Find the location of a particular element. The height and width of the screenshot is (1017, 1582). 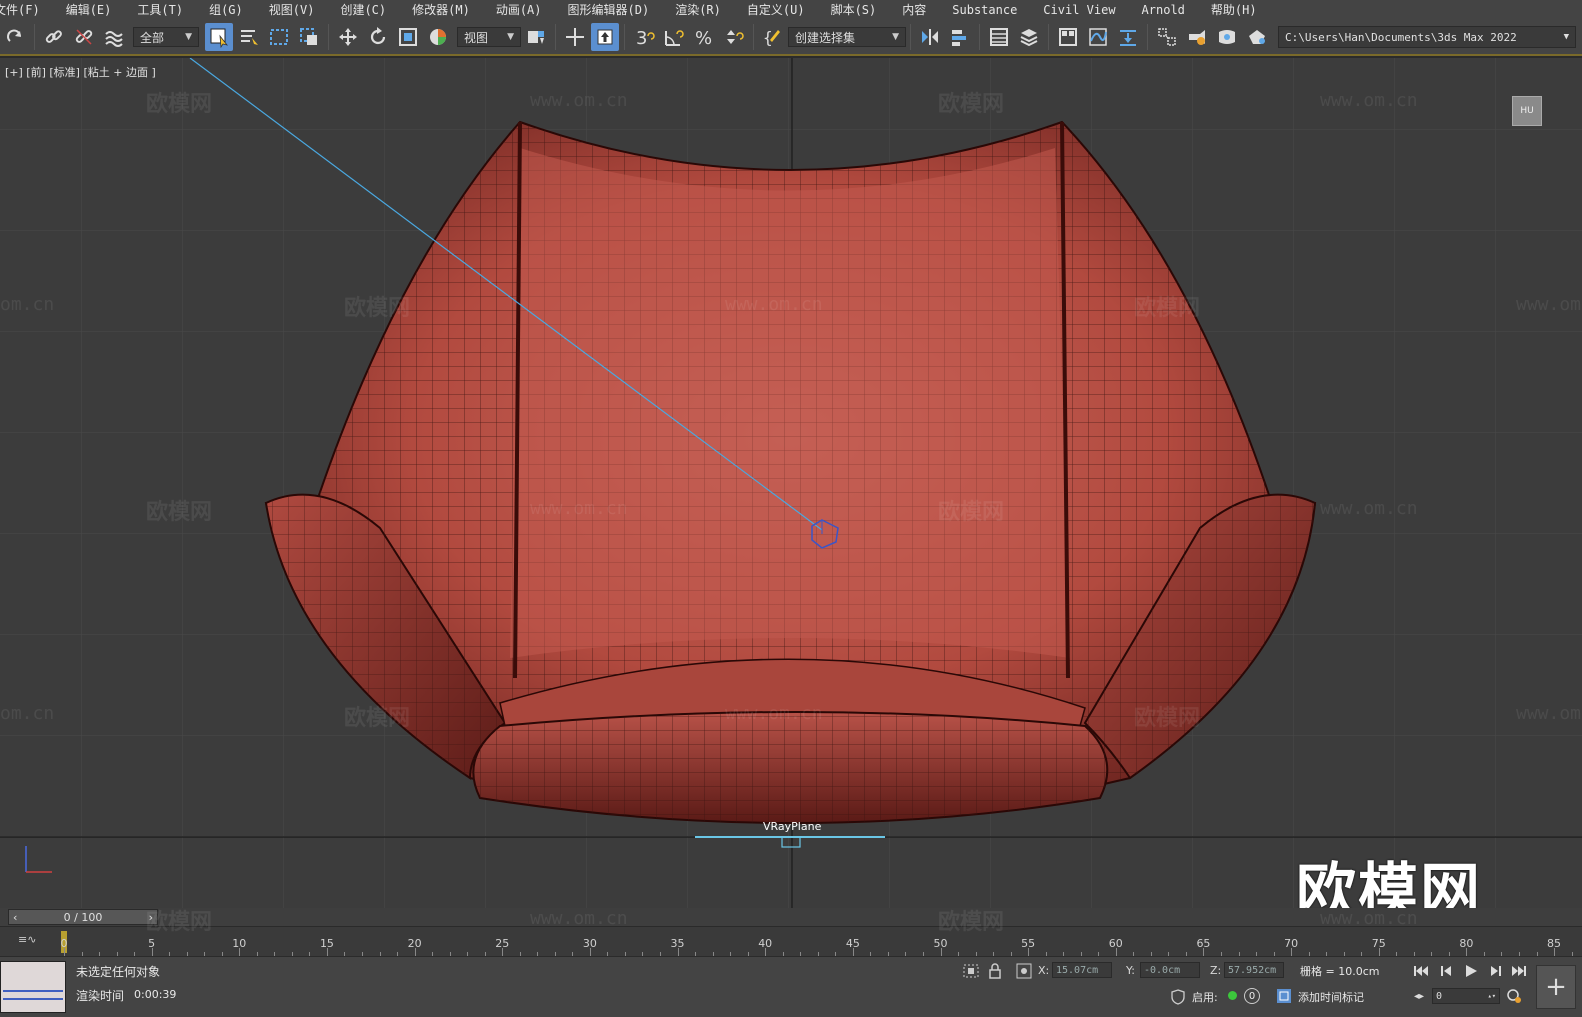

select-manipulate-icon is located at coordinates (575, 37).